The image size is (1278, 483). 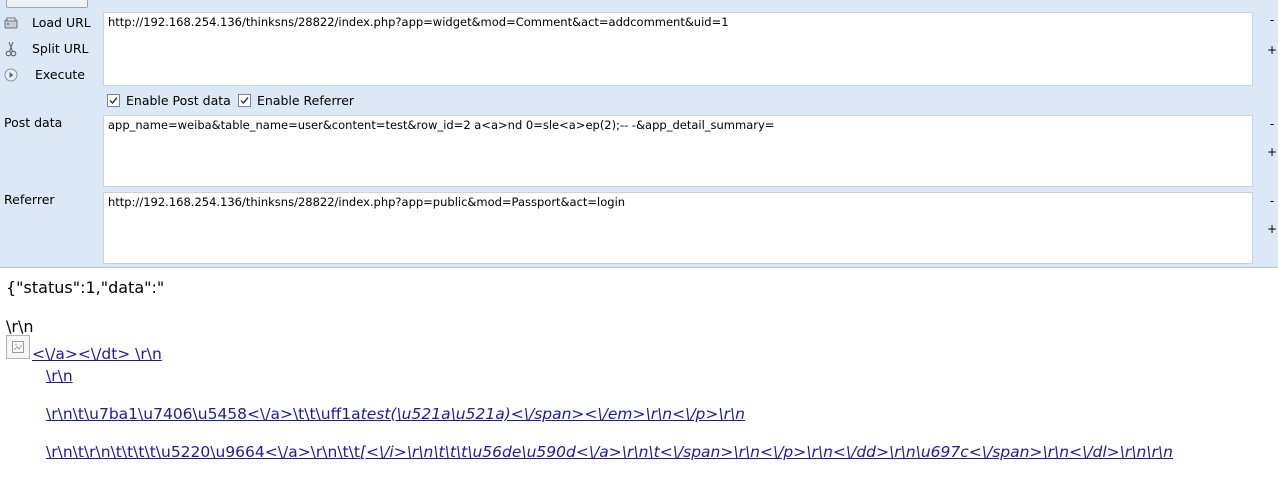 What do you see at coordinates (1272, 20) in the screenshot?
I see `url-decrease-button: -` at bounding box center [1272, 20].